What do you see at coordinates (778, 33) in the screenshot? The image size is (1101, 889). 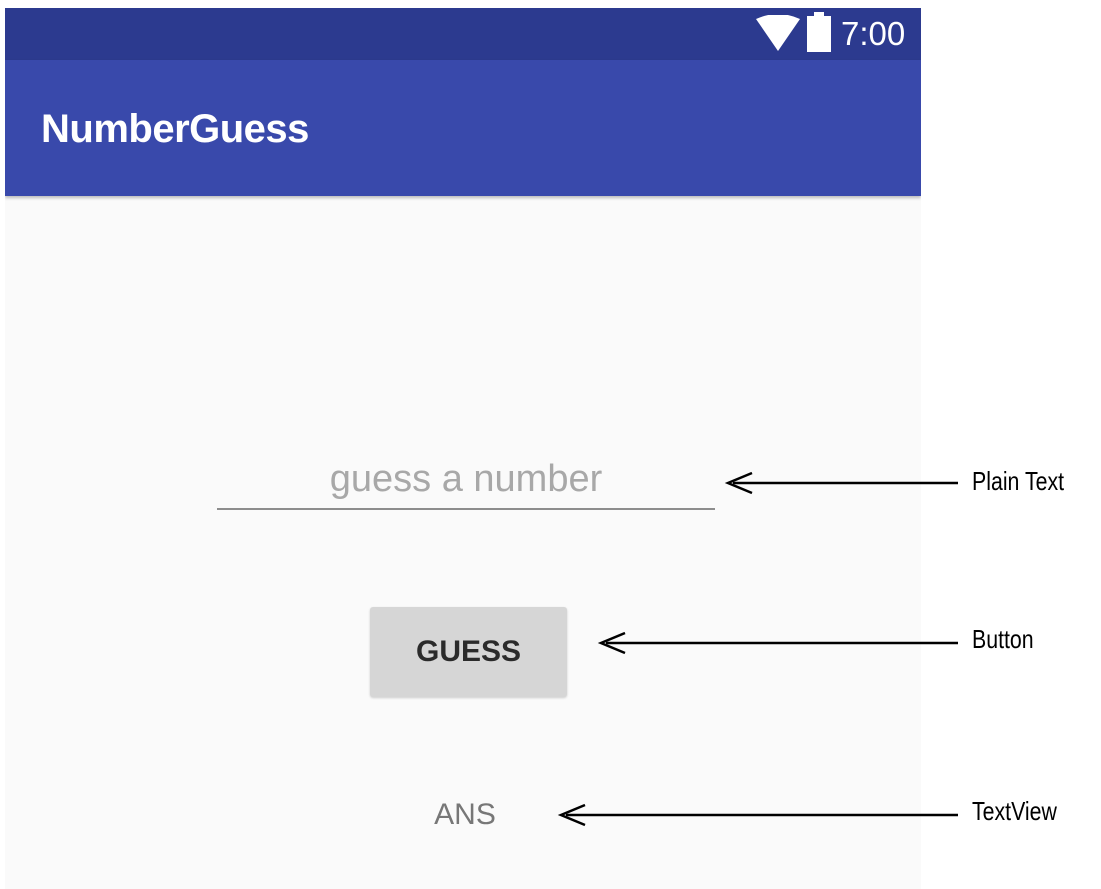 I see `wifi-icon` at bounding box center [778, 33].